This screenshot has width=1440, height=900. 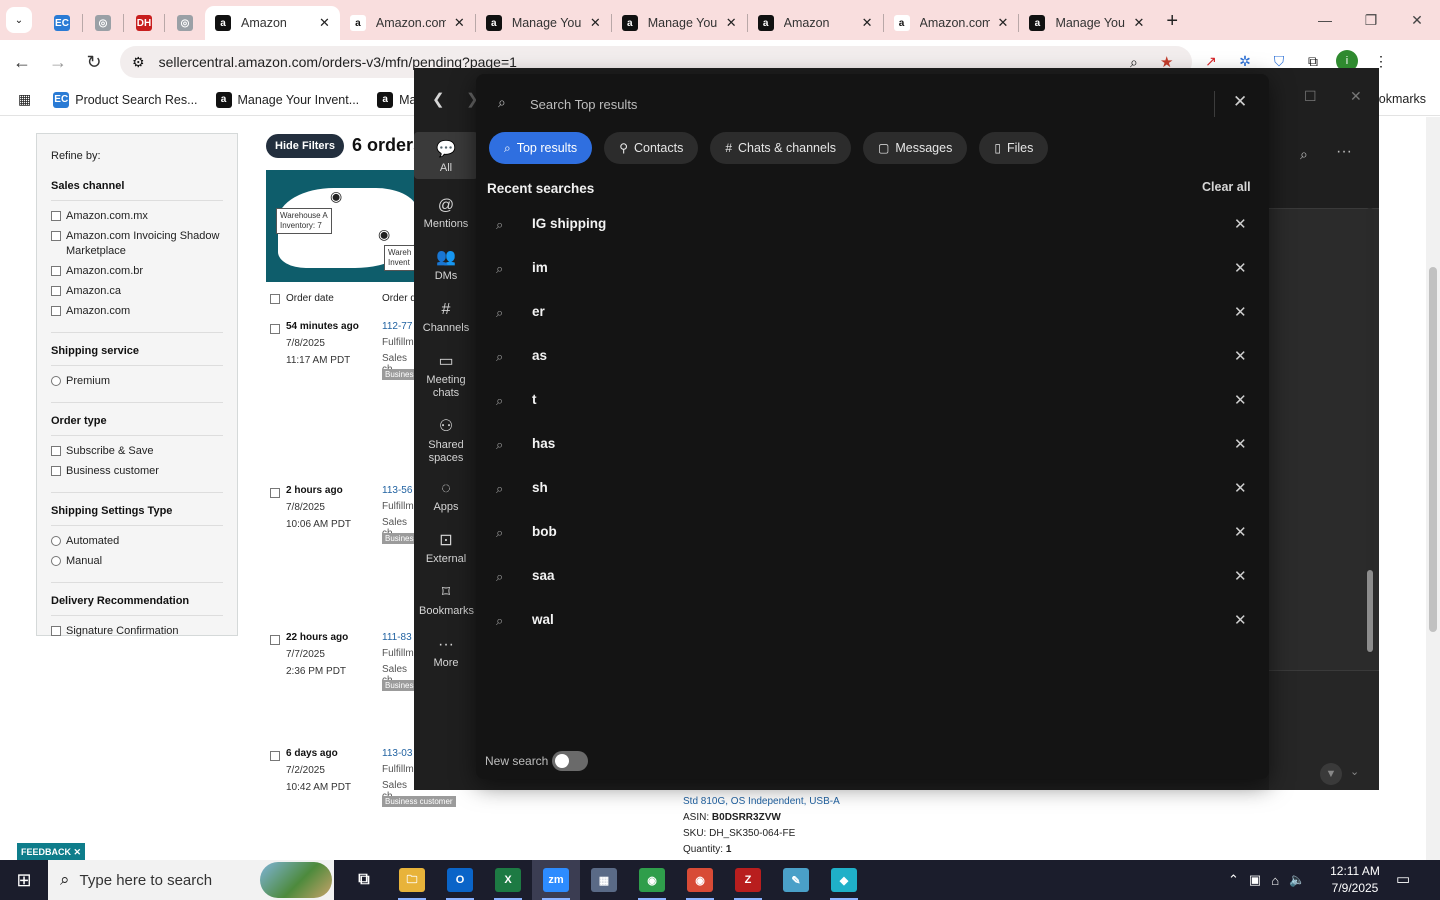 I want to click on zoom-taskbar-button: zm, so click(x=556, y=880).